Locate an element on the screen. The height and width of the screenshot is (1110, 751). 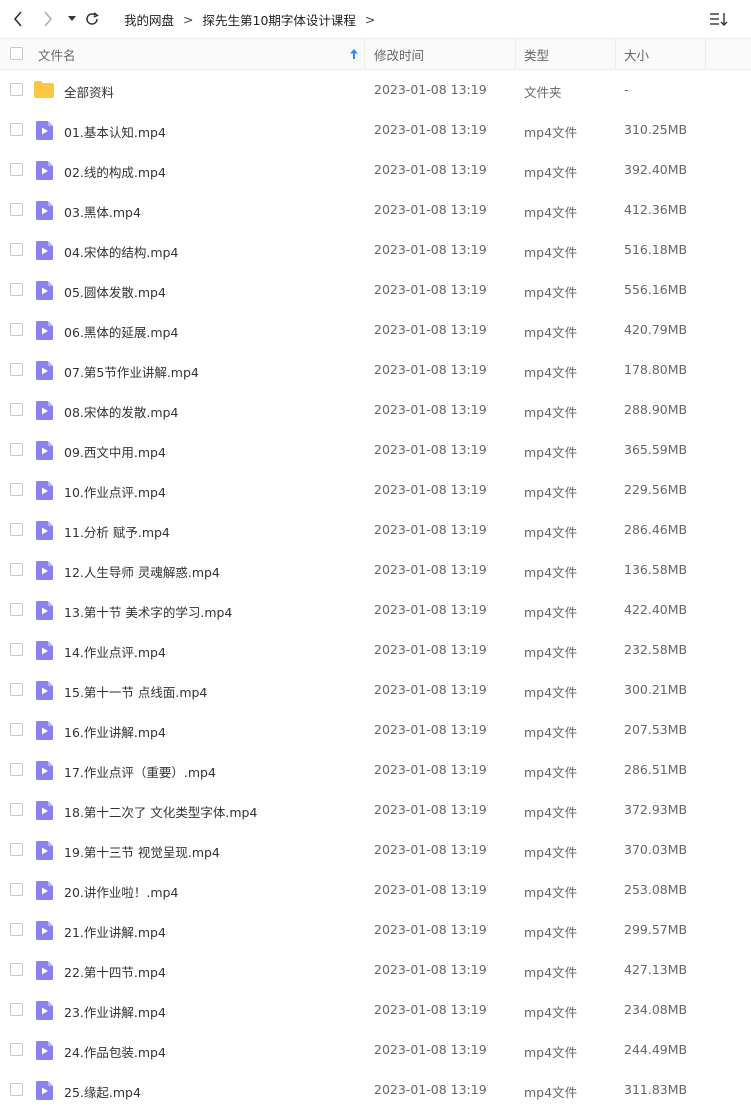
file-name: 全部资料 is located at coordinates (89, 91).